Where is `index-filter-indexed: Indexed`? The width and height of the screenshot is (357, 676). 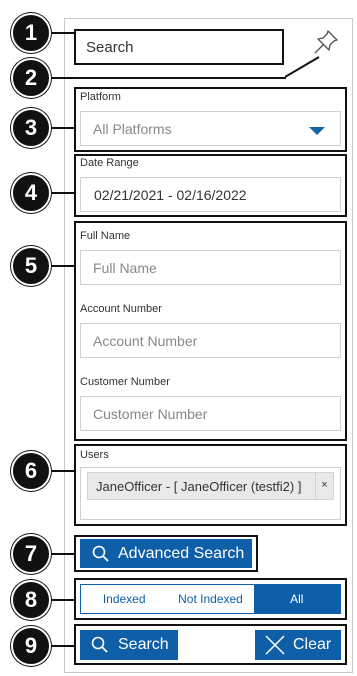
index-filter-indexed: Indexed is located at coordinates (124, 599).